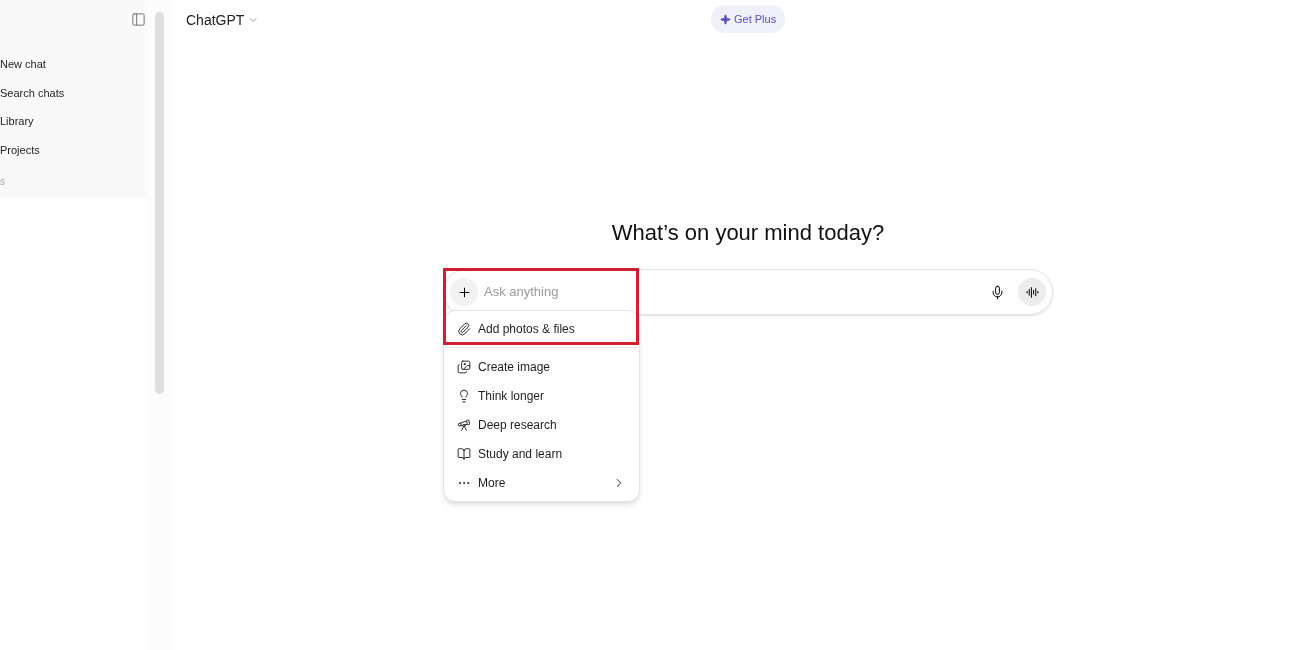 This screenshot has height=650, width=1290. Describe the element at coordinates (748, 19) in the screenshot. I see `upgrade-button: Get Plus` at that location.